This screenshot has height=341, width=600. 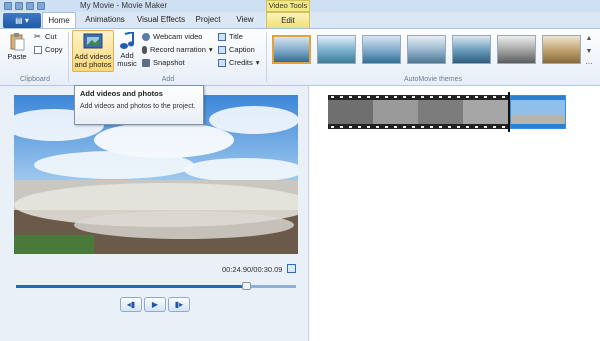 What do you see at coordinates (178, 36) in the screenshot?
I see `webcam-label: Webcam video` at bounding box center [178, 36].